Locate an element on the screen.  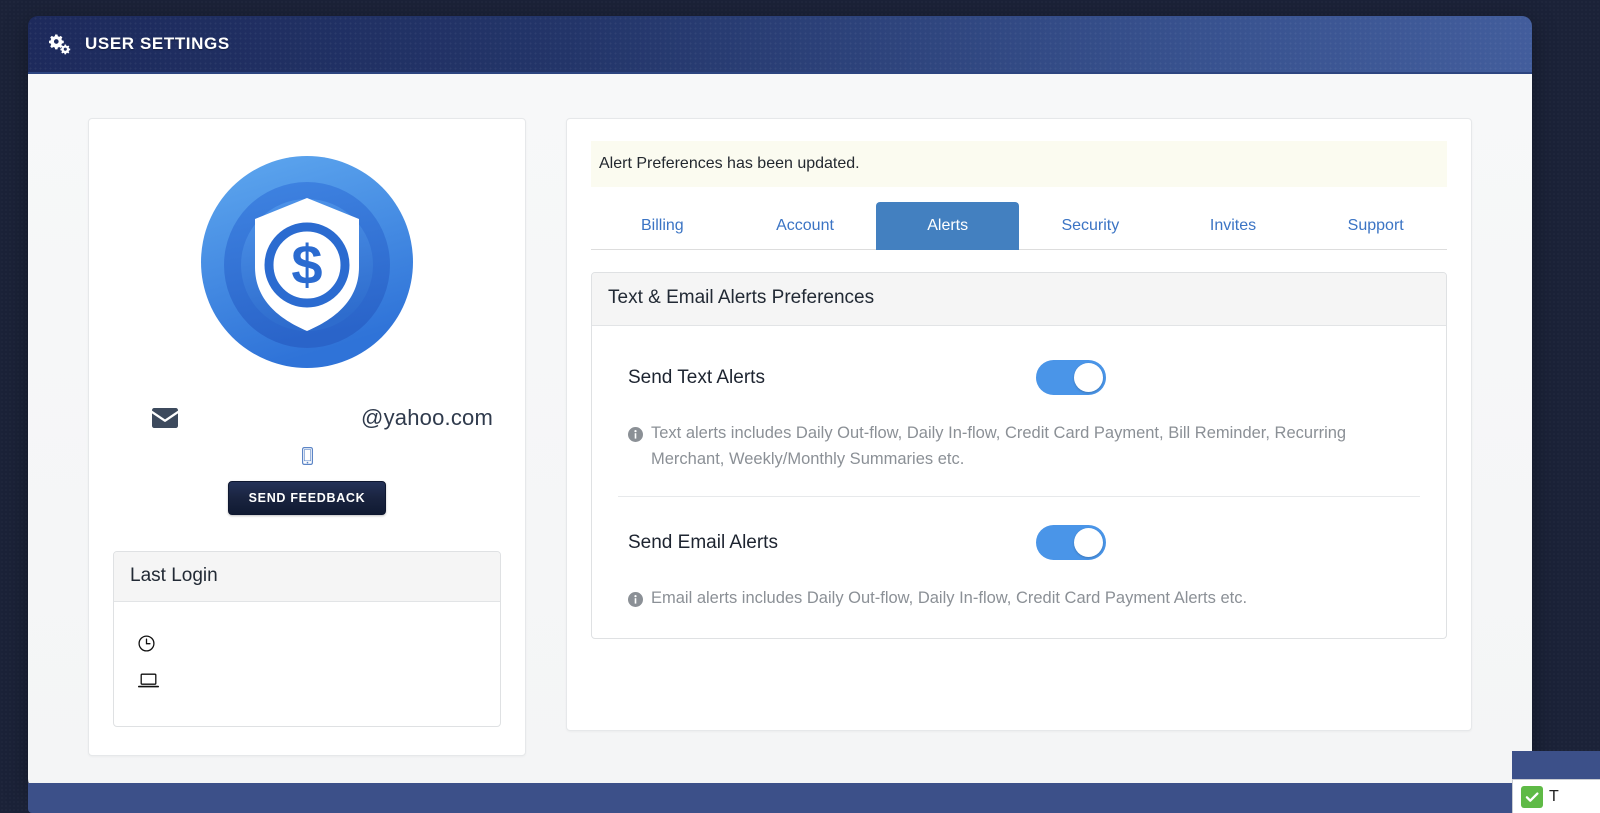
send-text-alerts-label: Send Text Alerts is located at coordinates (696, 377).